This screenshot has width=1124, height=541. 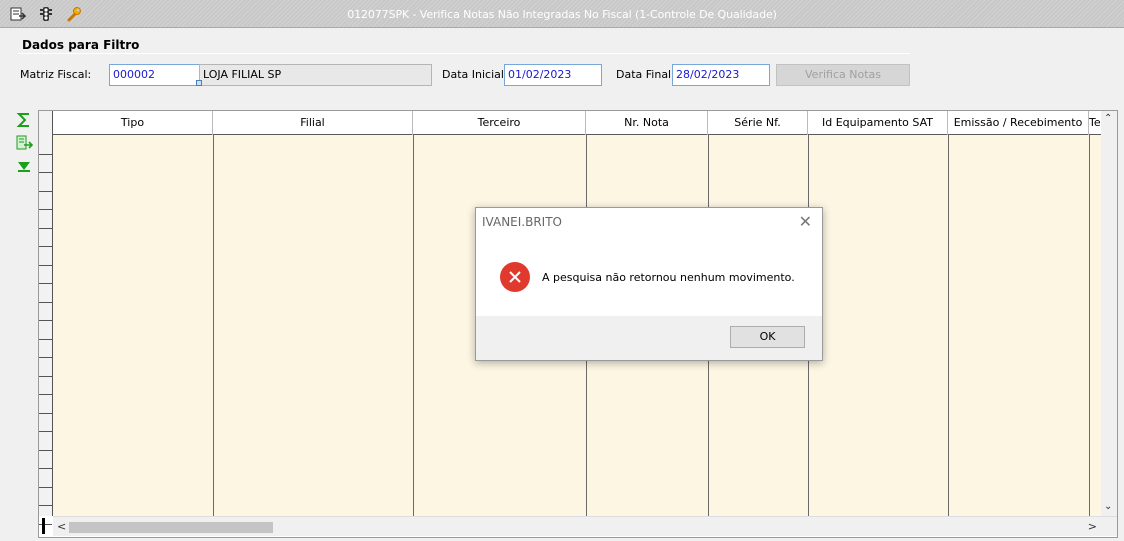 I want to click on filter-section-title: Dados para Filtro, so click(x=81, y=45).